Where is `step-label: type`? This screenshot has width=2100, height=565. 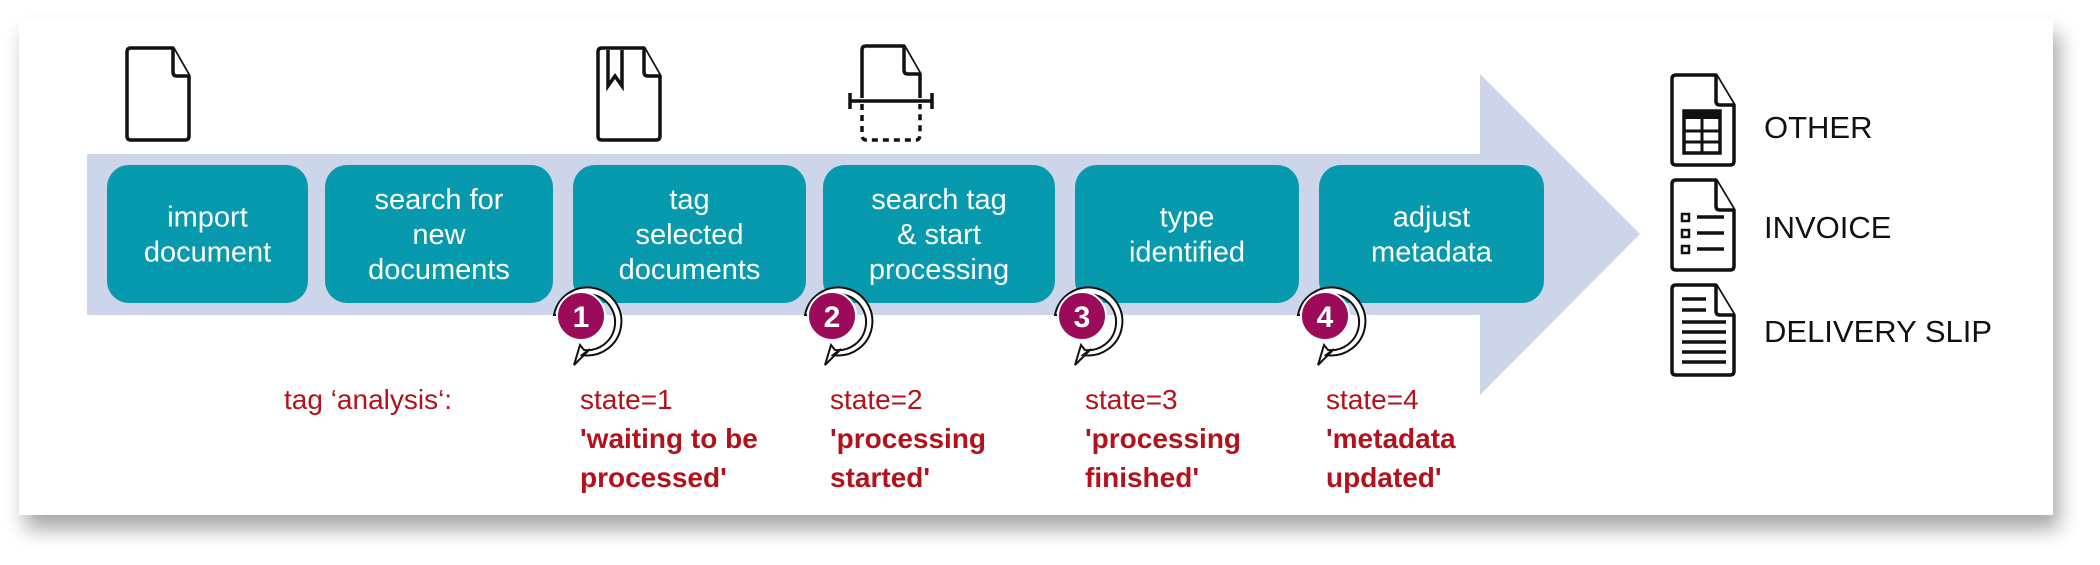 step-label: type is located at coordinates (1187, 218).